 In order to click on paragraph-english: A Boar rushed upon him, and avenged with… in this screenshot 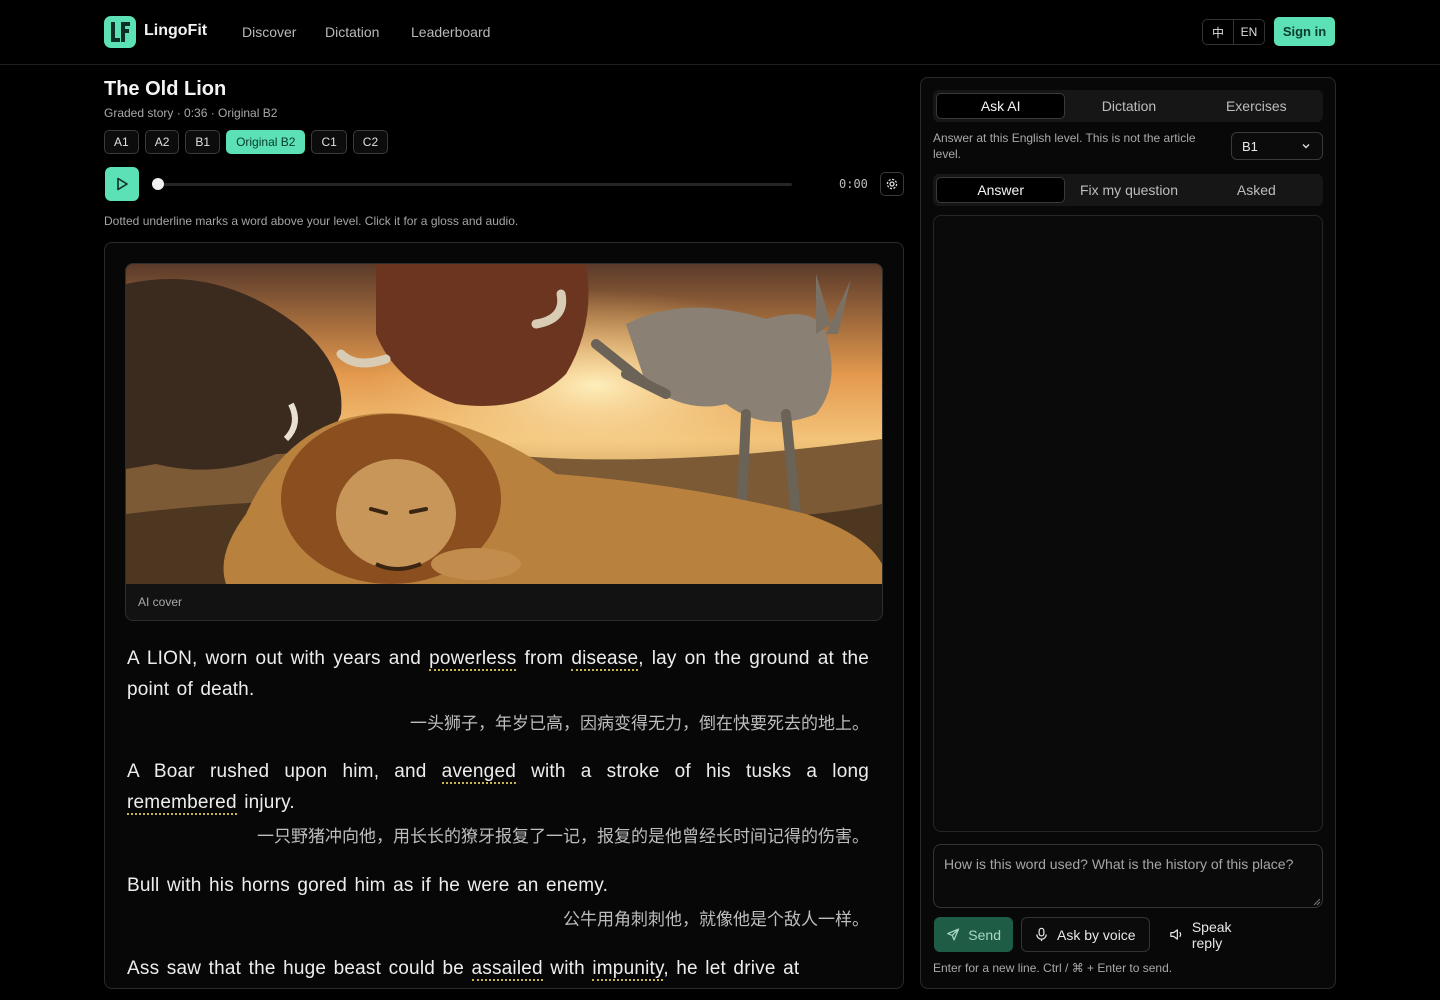, I will do `click(498, 787)`.